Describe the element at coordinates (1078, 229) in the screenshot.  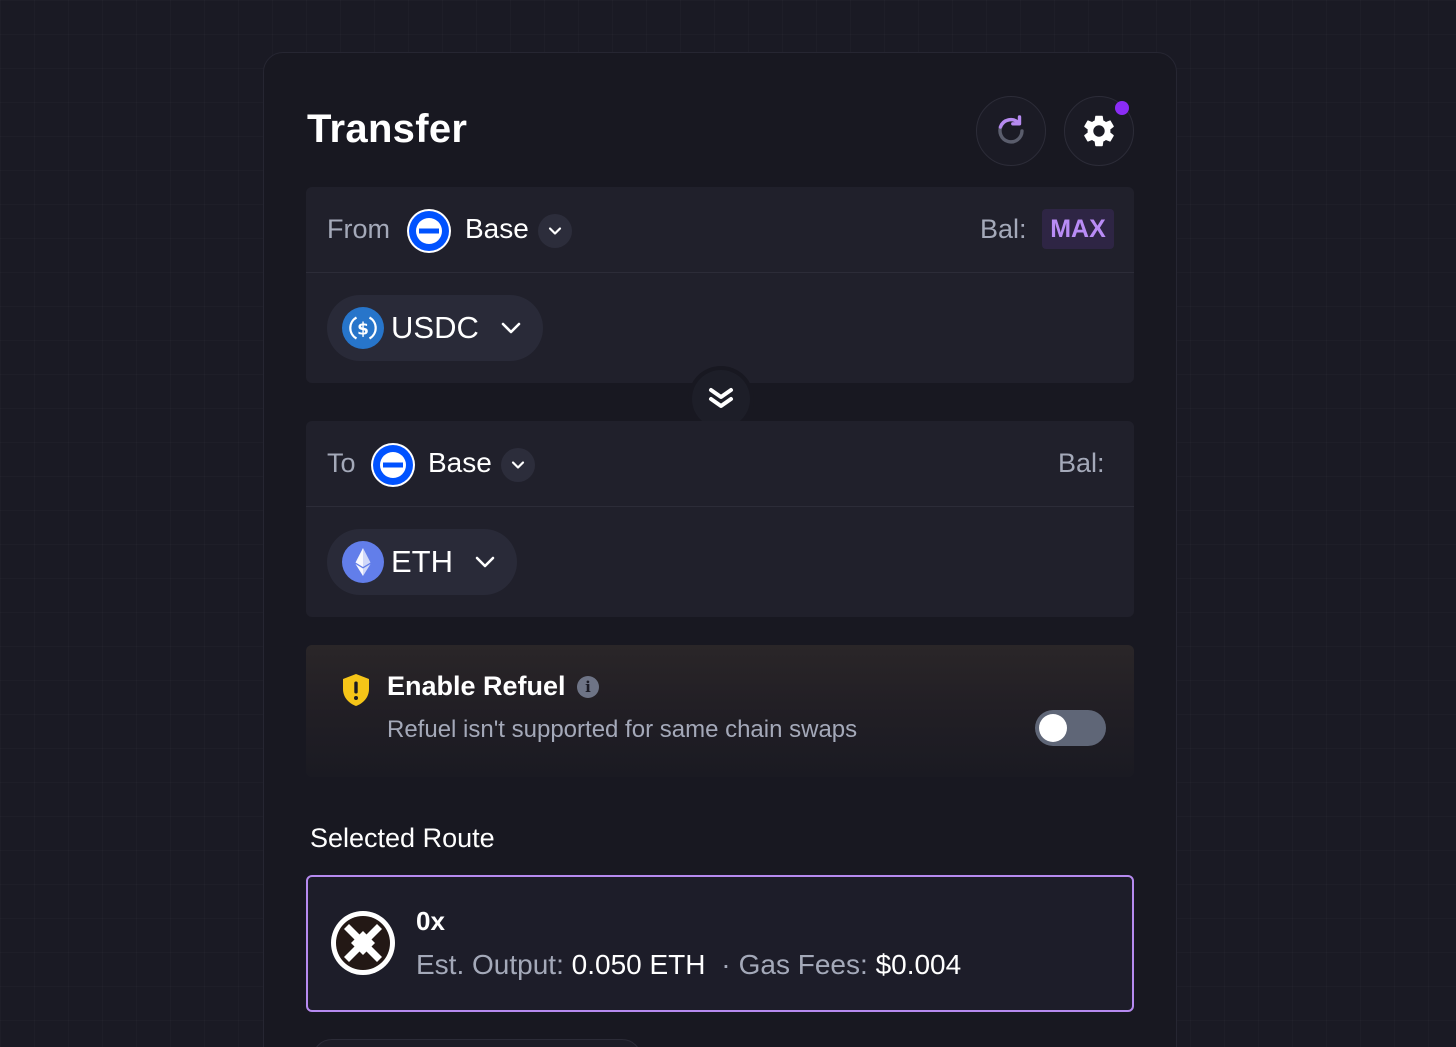
I see `max-button: MAX` at that location.